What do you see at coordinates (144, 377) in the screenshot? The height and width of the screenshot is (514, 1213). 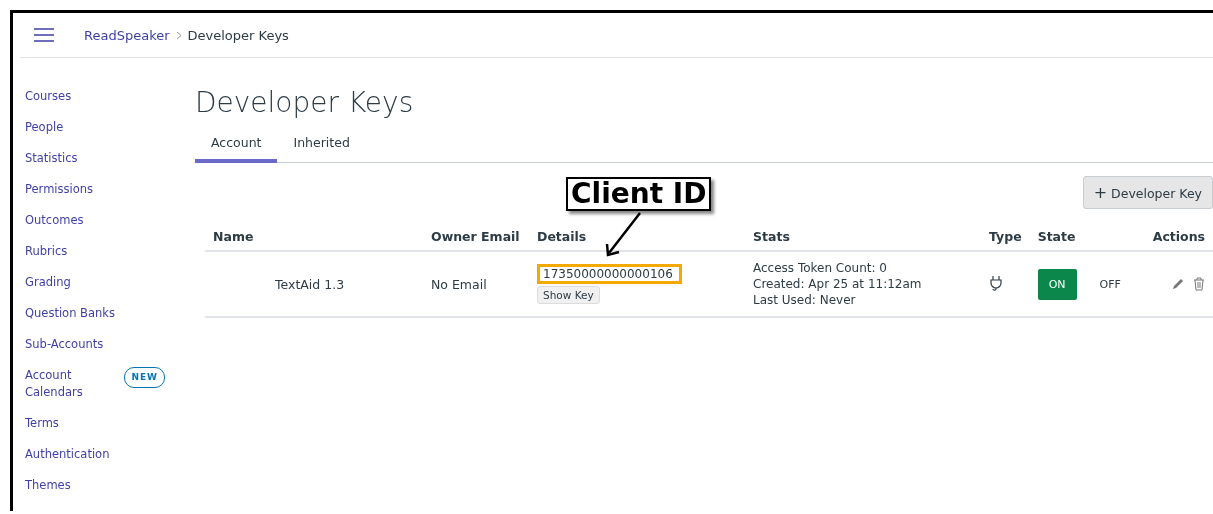 I see `new-badge: NEW` at bounding box center [144, 377].